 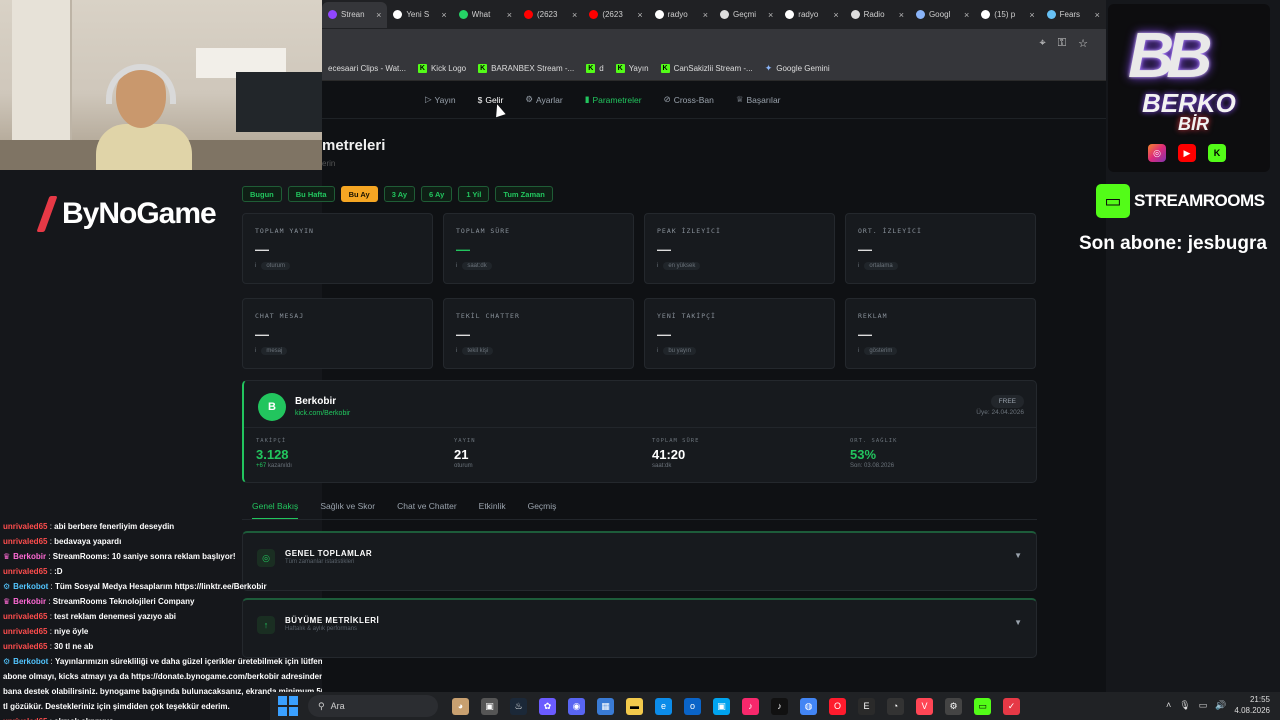 I want to click on browser-tab: Googl ×, so click(x=942, y=15).